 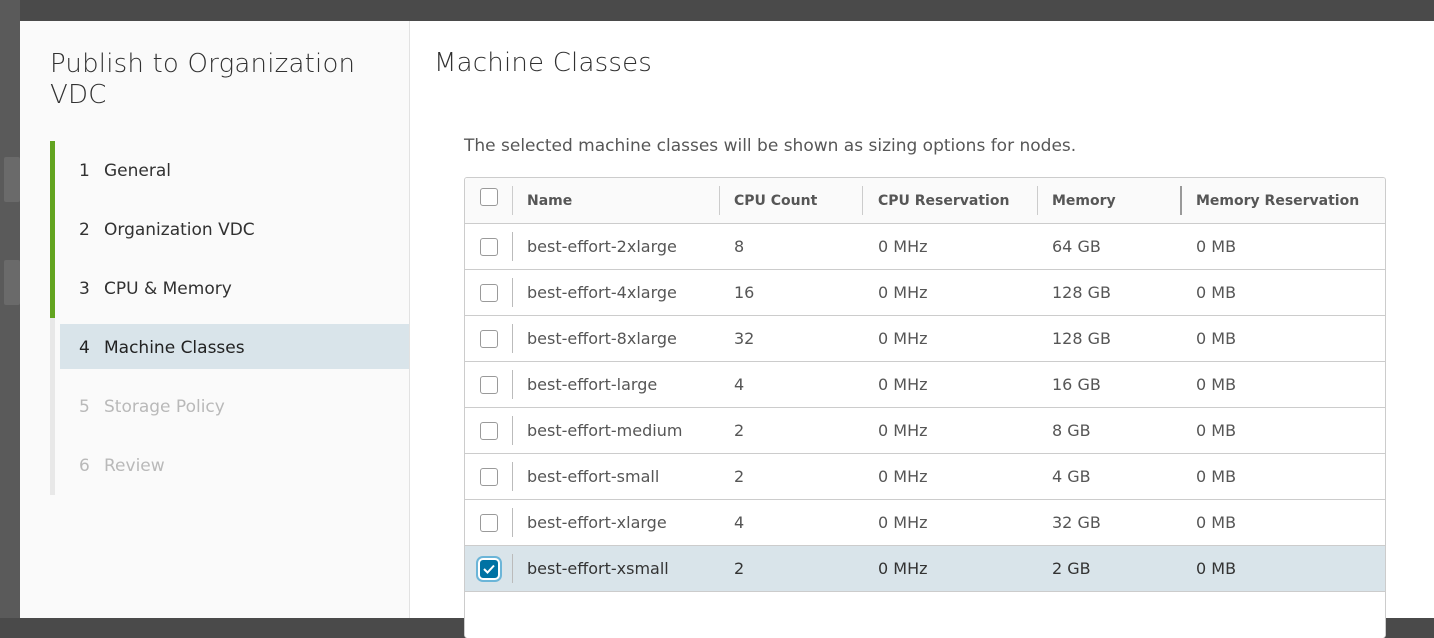 I want to click on step-general: 1 General, so click(x=229, y=170).